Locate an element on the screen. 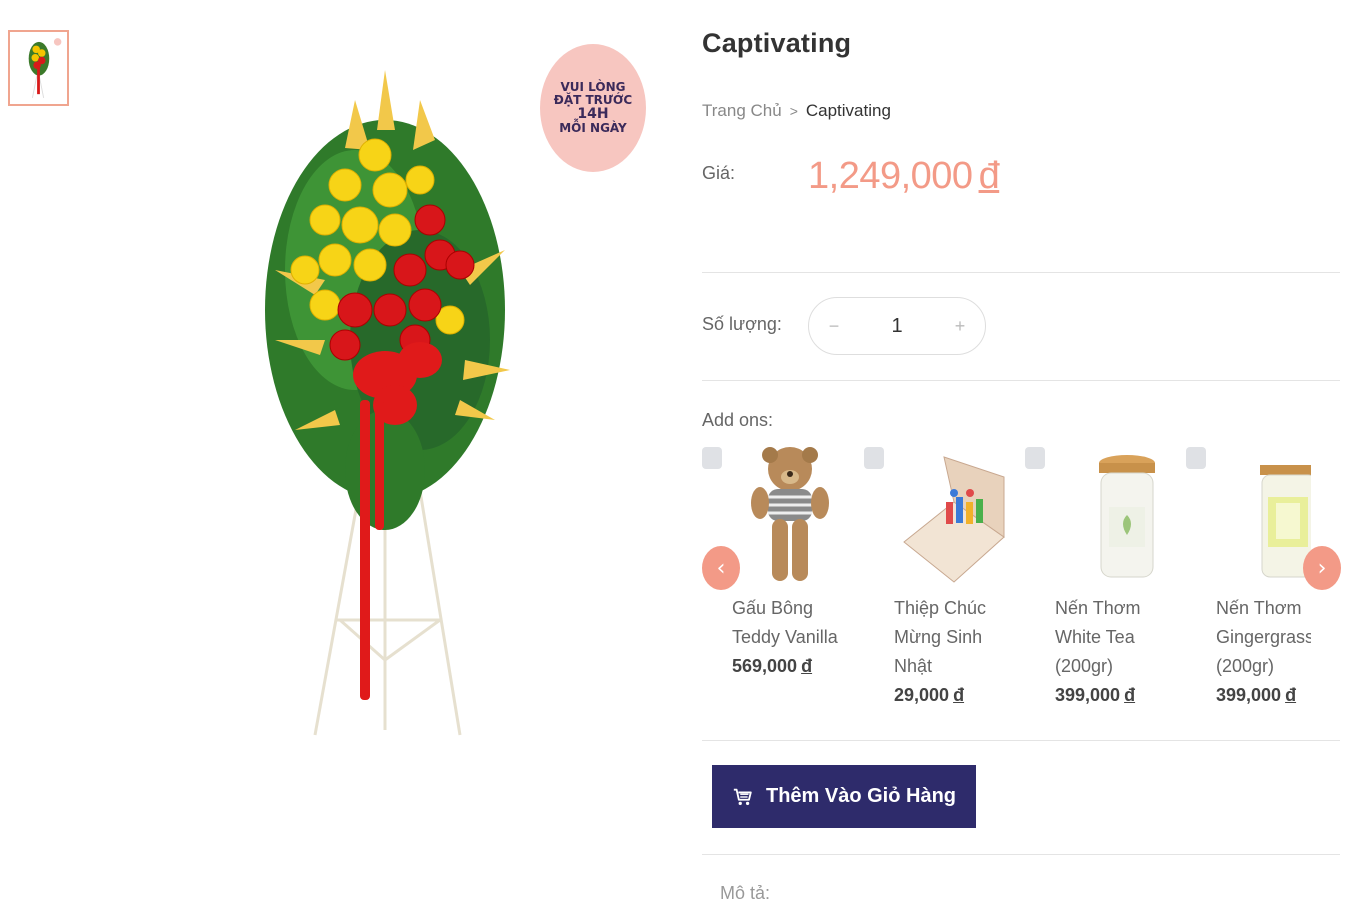 Image resolution: width=1365 pixels, height=901 pixels. addon-info: Gấu Bông Teddy Vanilla 569,000 đ is located at coordinates (794, 637).